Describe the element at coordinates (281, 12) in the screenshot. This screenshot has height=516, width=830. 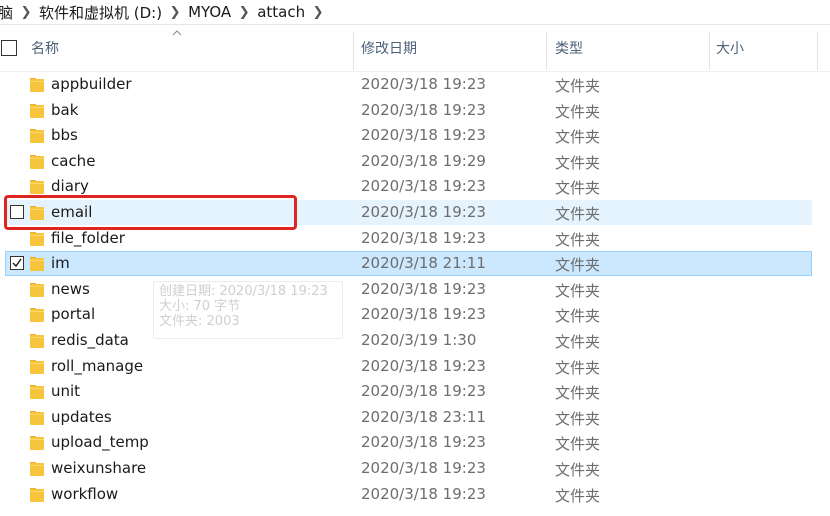
I see `breadcrumb-attach: attach` at that location.